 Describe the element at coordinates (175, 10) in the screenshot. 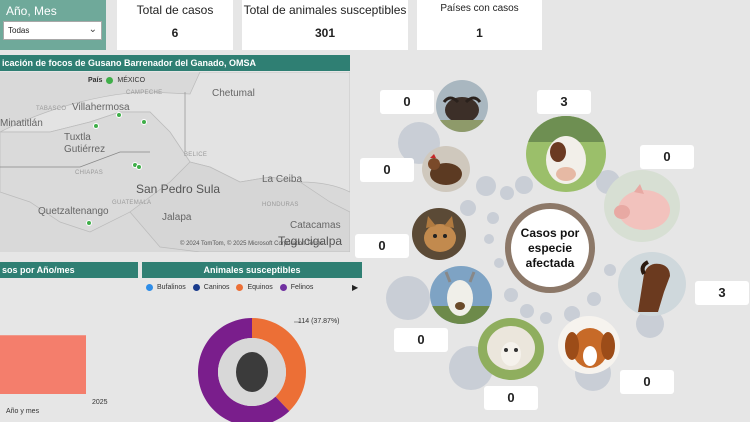

I see `kpi-title: Total de casos` at that location.